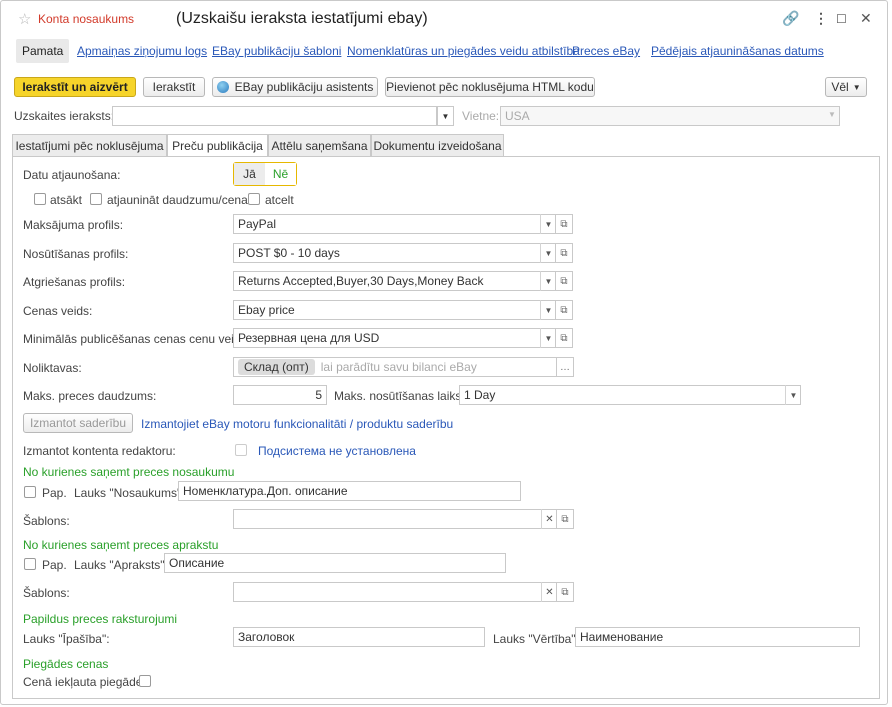  Describe the element at coordinates (84, 682) in the screenshot. I see `ship-included-label: Cenā iekļauta piegāde:` at that location.